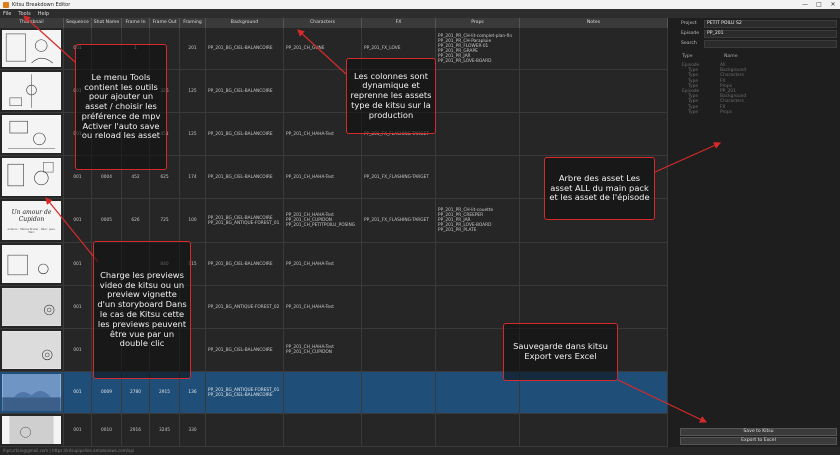 The image size is (840, 455). Describe the element at coordinates (726, 112) in the screenshot. I see `tree-item-name: Props` at that location.